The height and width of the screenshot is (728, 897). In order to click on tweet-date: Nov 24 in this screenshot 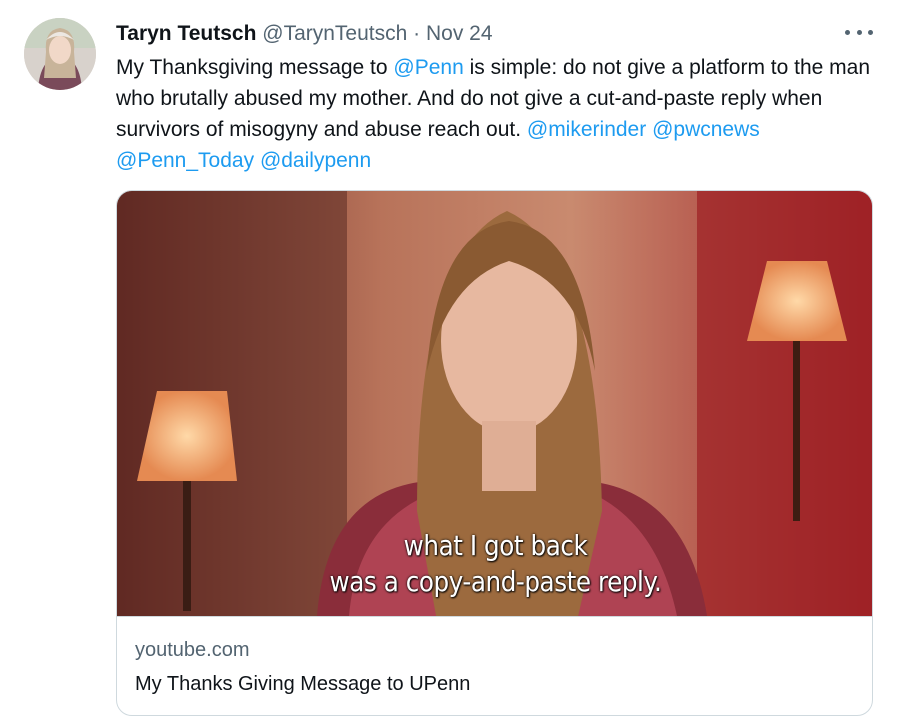, I will do `click(459, 33)`.